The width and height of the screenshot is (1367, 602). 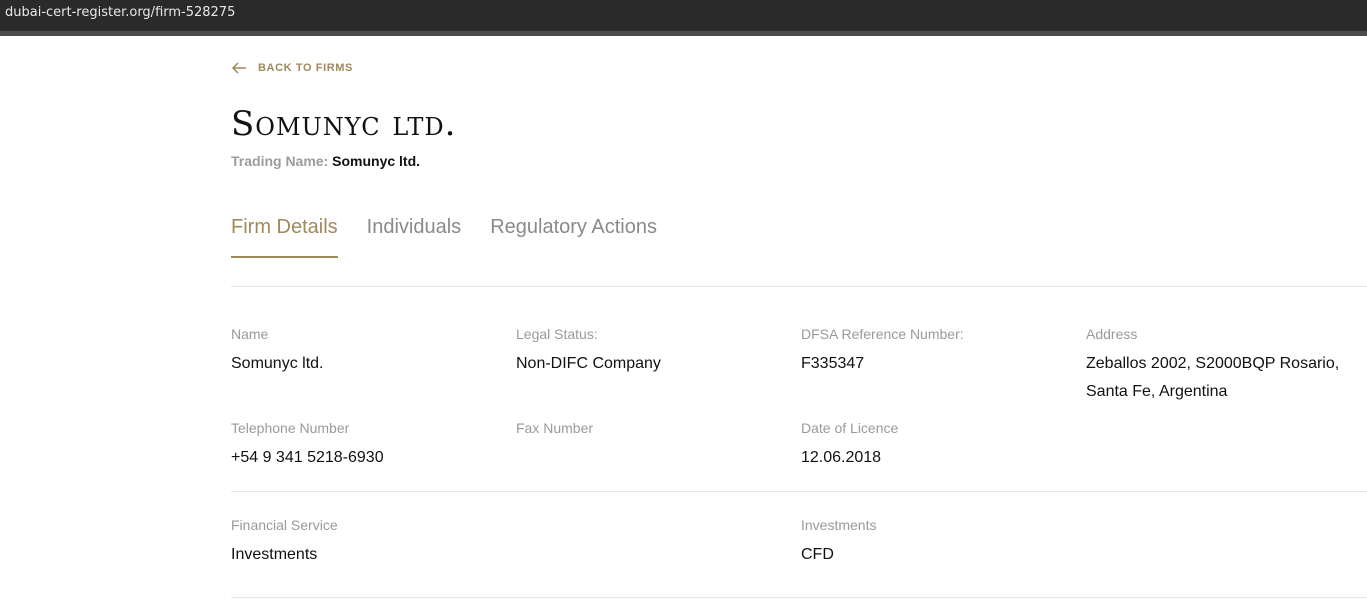 What do you see at coordinates (799, 286) in the screenshot?
I see `tabs-divider` at bounding box center [799, 286].